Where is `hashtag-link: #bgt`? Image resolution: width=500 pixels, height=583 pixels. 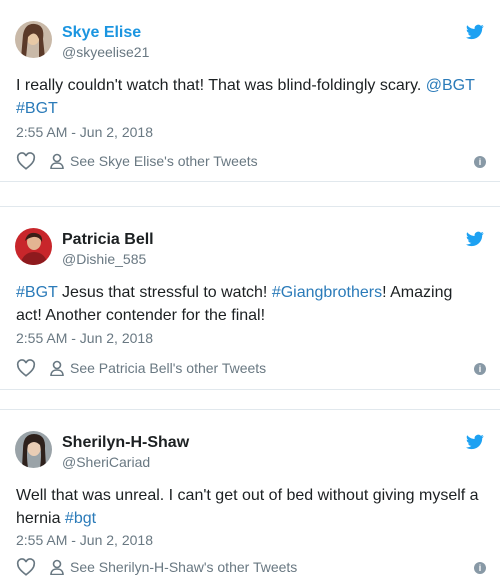
hashtag-link: #bgt is located at coordinates (80, 518).